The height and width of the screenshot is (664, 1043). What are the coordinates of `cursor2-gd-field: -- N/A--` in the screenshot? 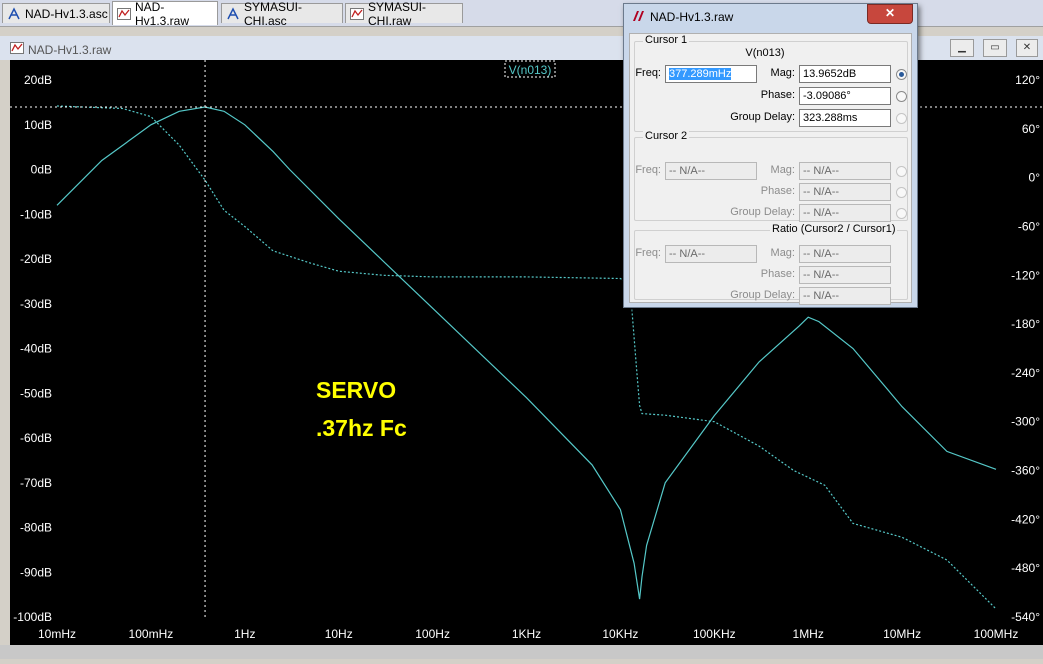 It's located at (845, 213).